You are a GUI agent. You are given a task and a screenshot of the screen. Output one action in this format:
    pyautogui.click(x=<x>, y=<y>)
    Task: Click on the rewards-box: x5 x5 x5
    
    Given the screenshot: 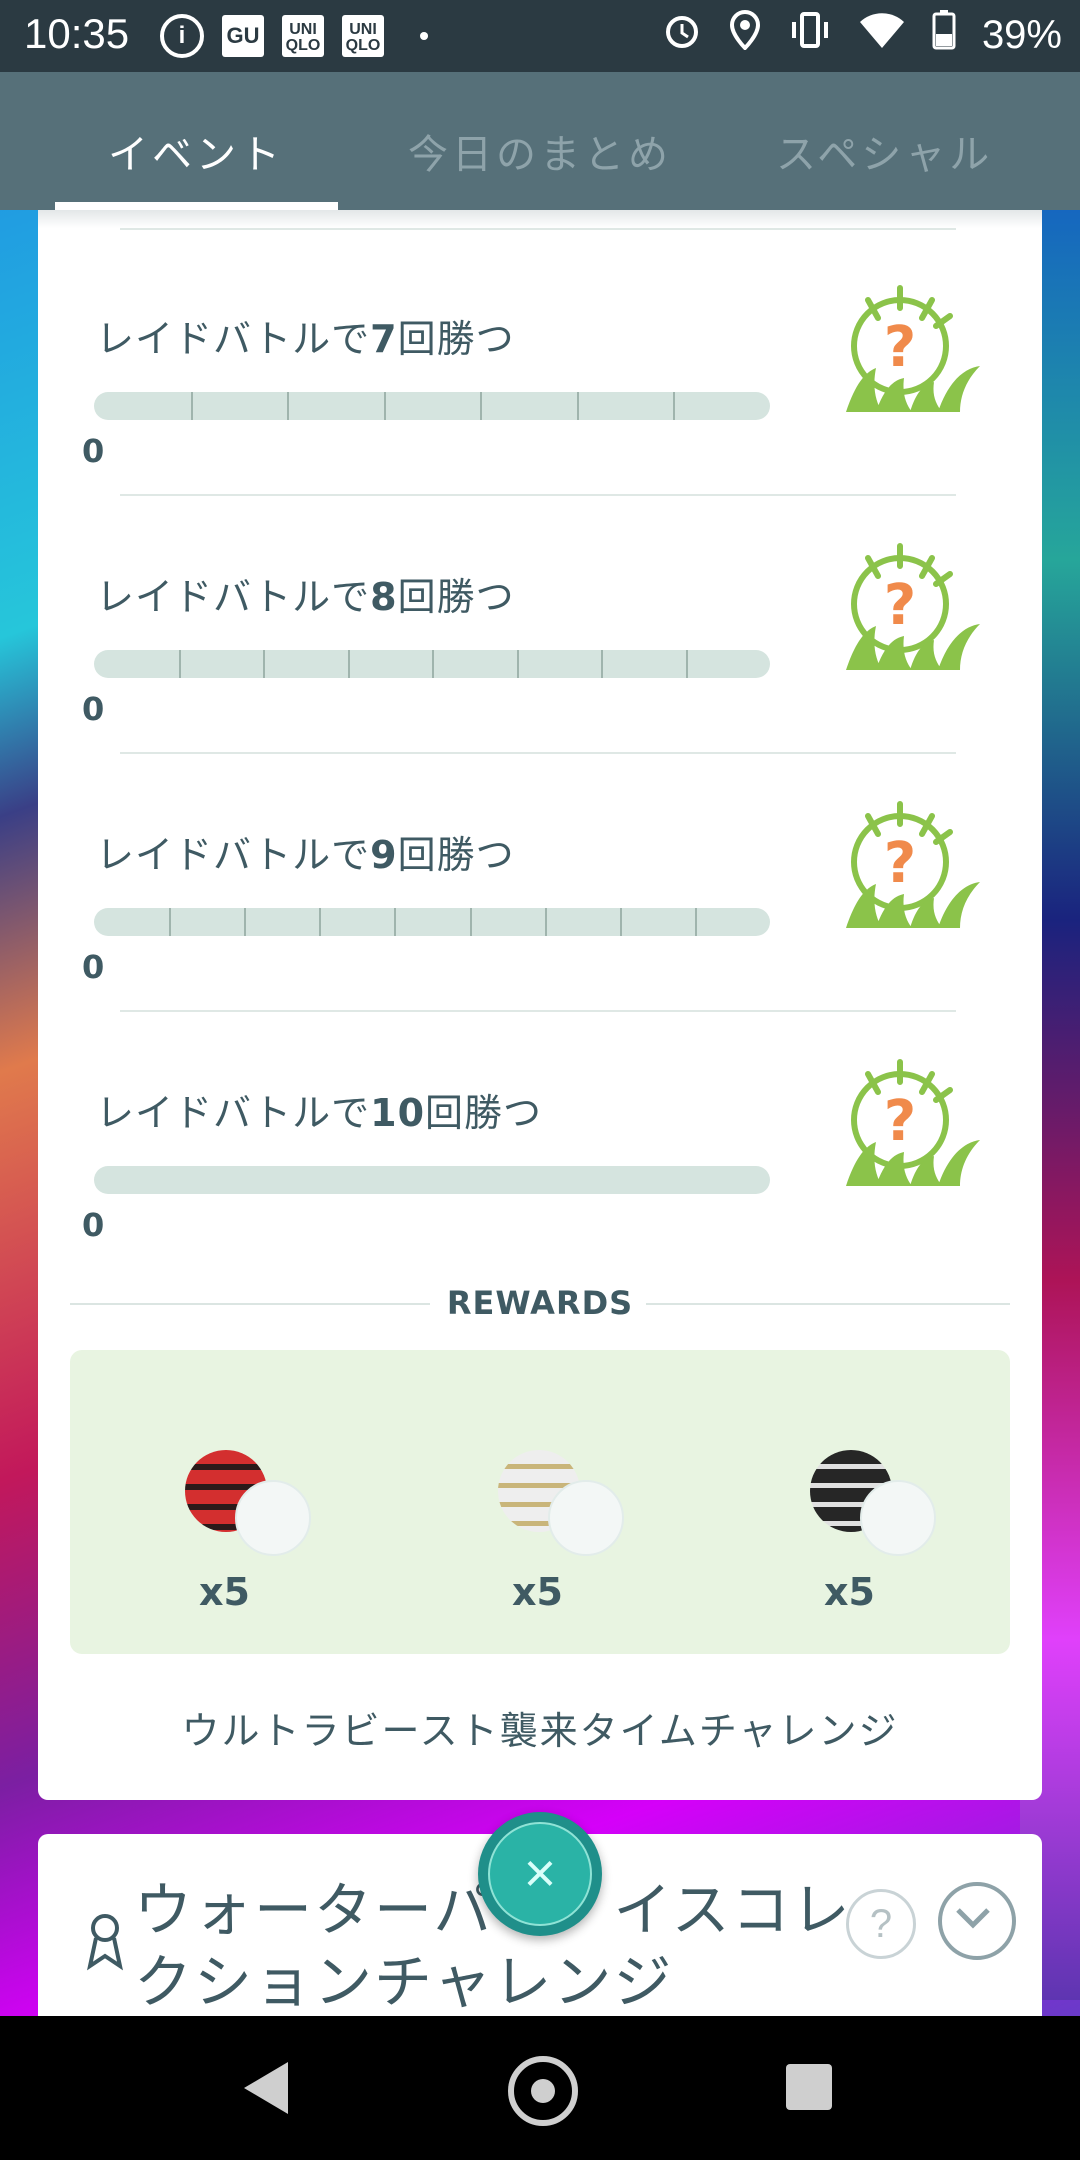 What is the action you would take?
    pyautogui.click(x=540, y=1502)
    